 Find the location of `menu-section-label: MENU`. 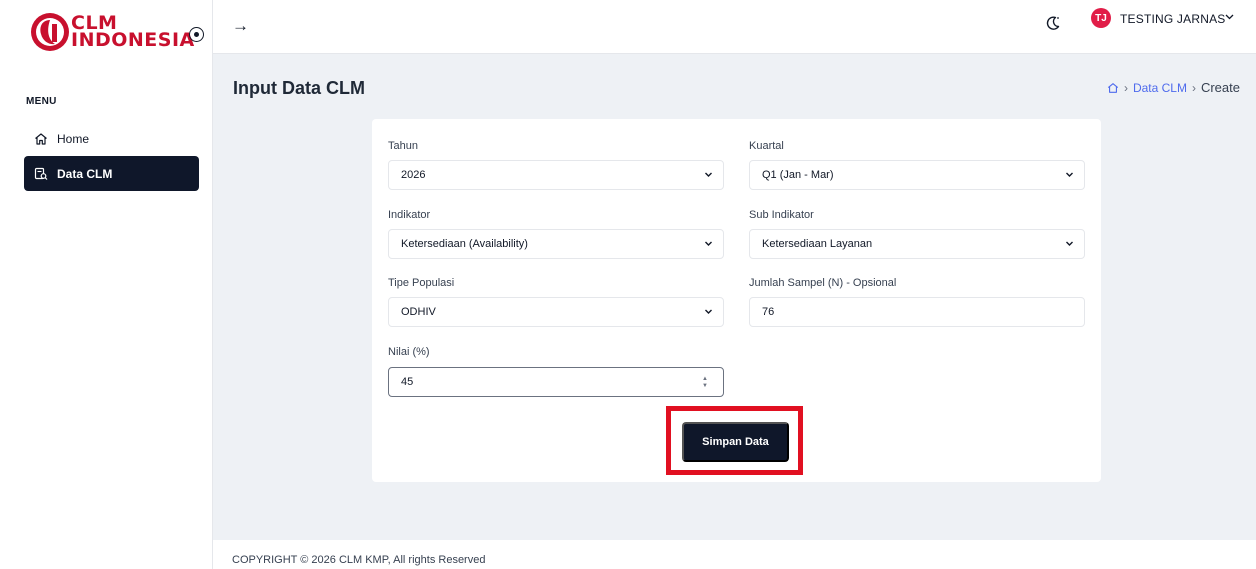

menu-section-label: MENU is located at coordinates (41, 101).